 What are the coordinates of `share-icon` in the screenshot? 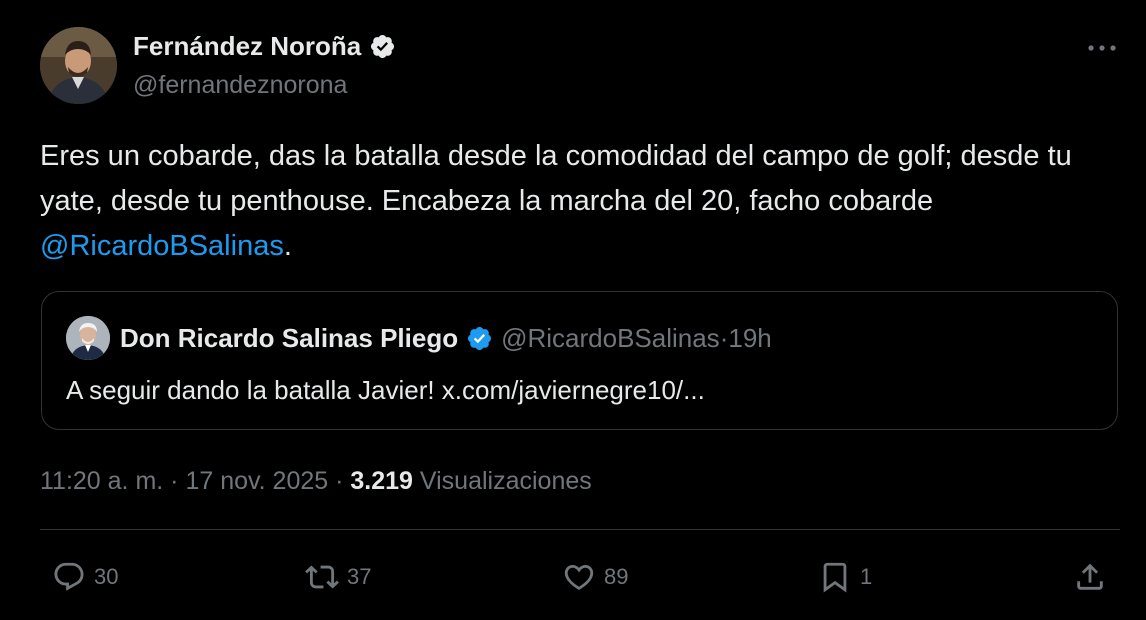 It's located at (1090, 576).